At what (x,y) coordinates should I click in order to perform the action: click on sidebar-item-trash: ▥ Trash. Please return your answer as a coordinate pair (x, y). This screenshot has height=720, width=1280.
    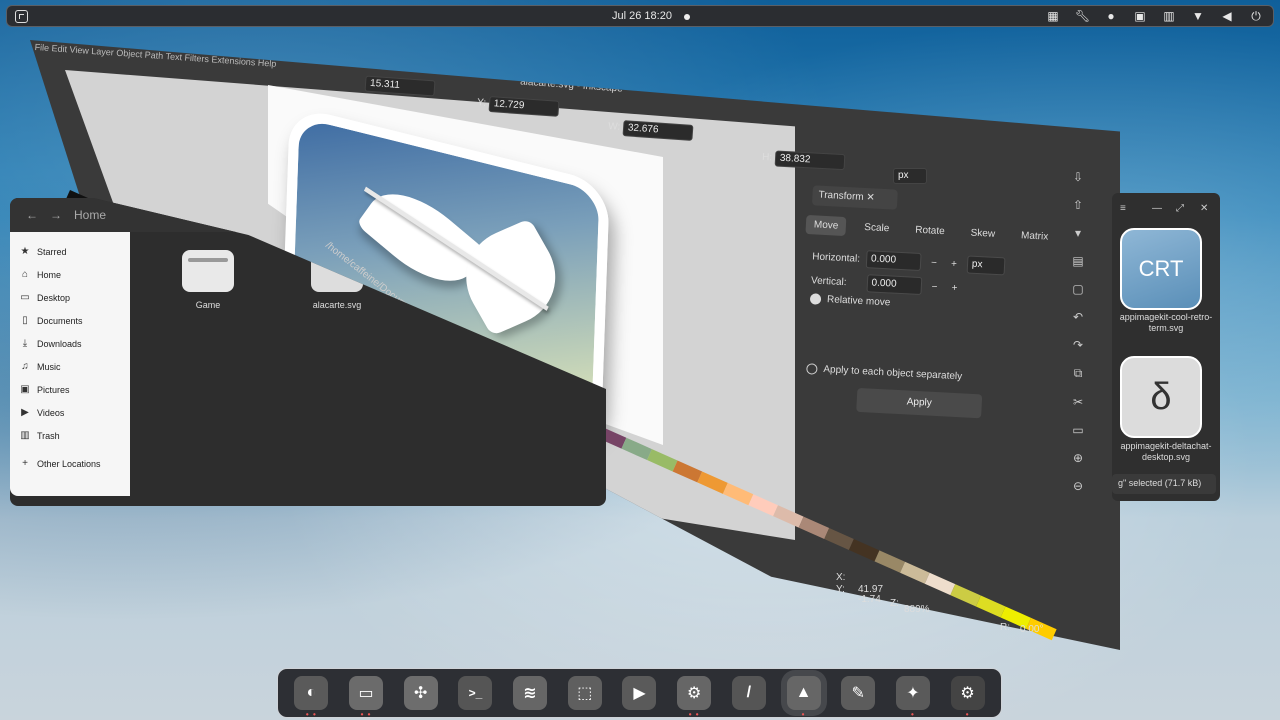
    Looking at the image, I should click on (70, 435).